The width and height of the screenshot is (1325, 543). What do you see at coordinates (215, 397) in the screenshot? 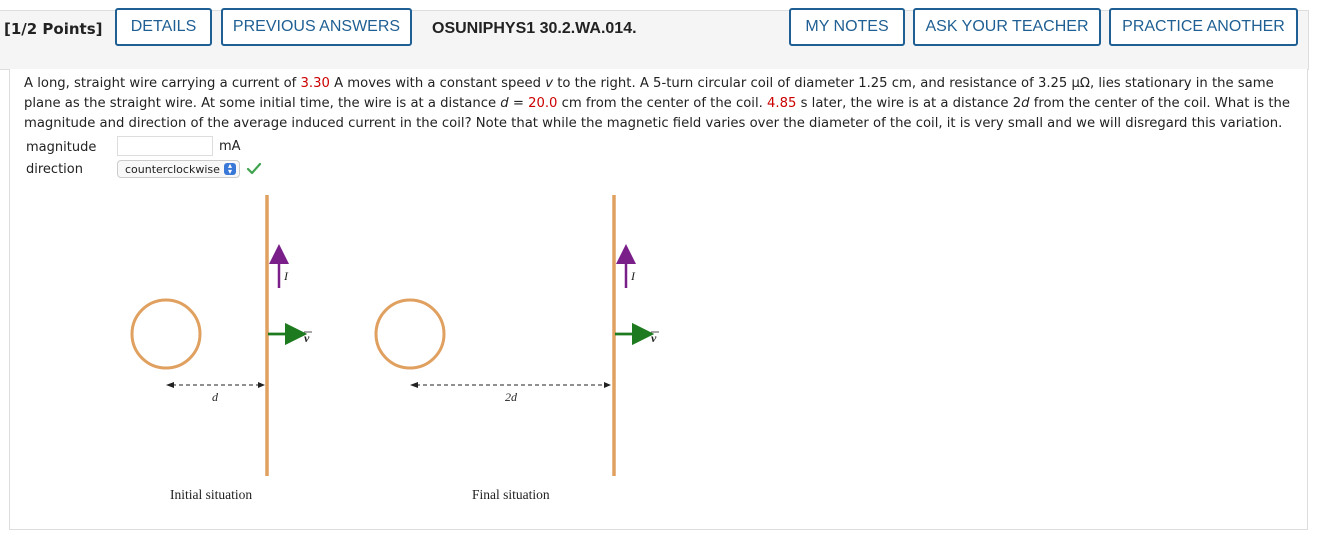
I see `distance-label-initial: d` at bounding box center [215, 397].